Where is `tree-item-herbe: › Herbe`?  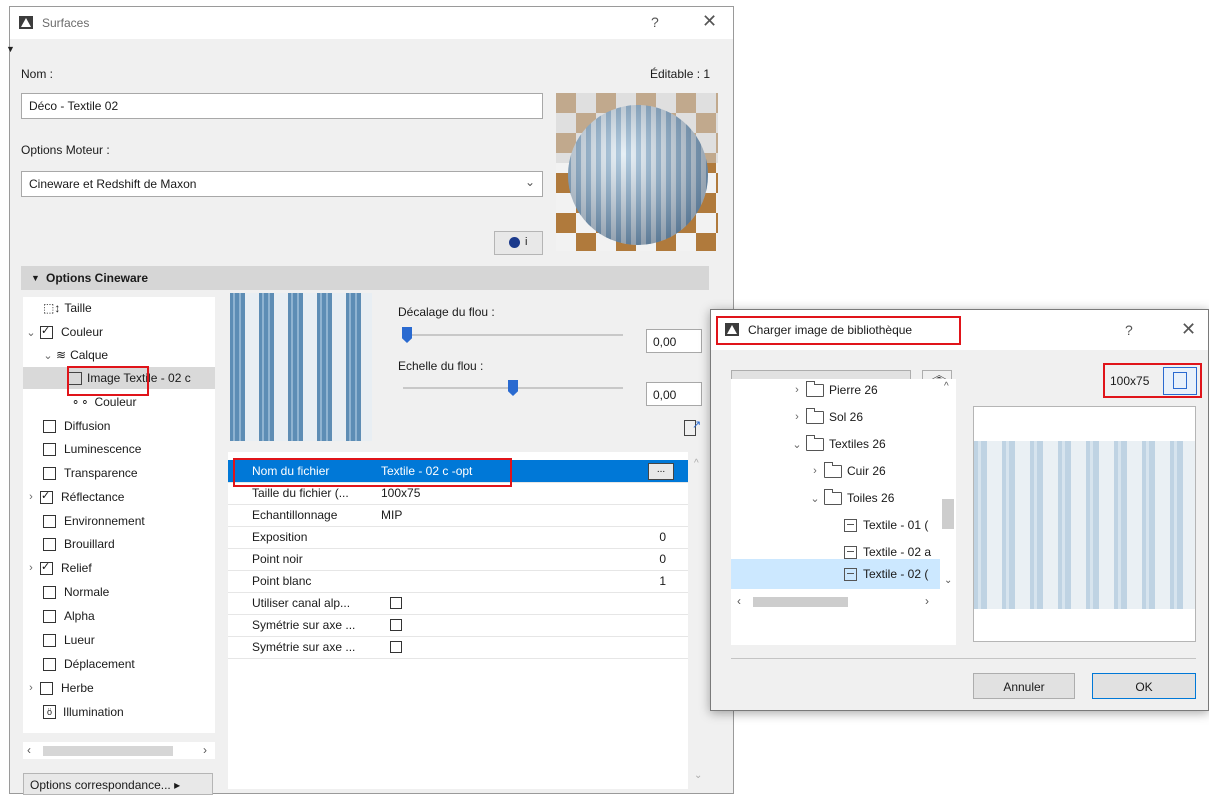
tree-item-herbe: › Herbe is located at coordinates (59, 688).